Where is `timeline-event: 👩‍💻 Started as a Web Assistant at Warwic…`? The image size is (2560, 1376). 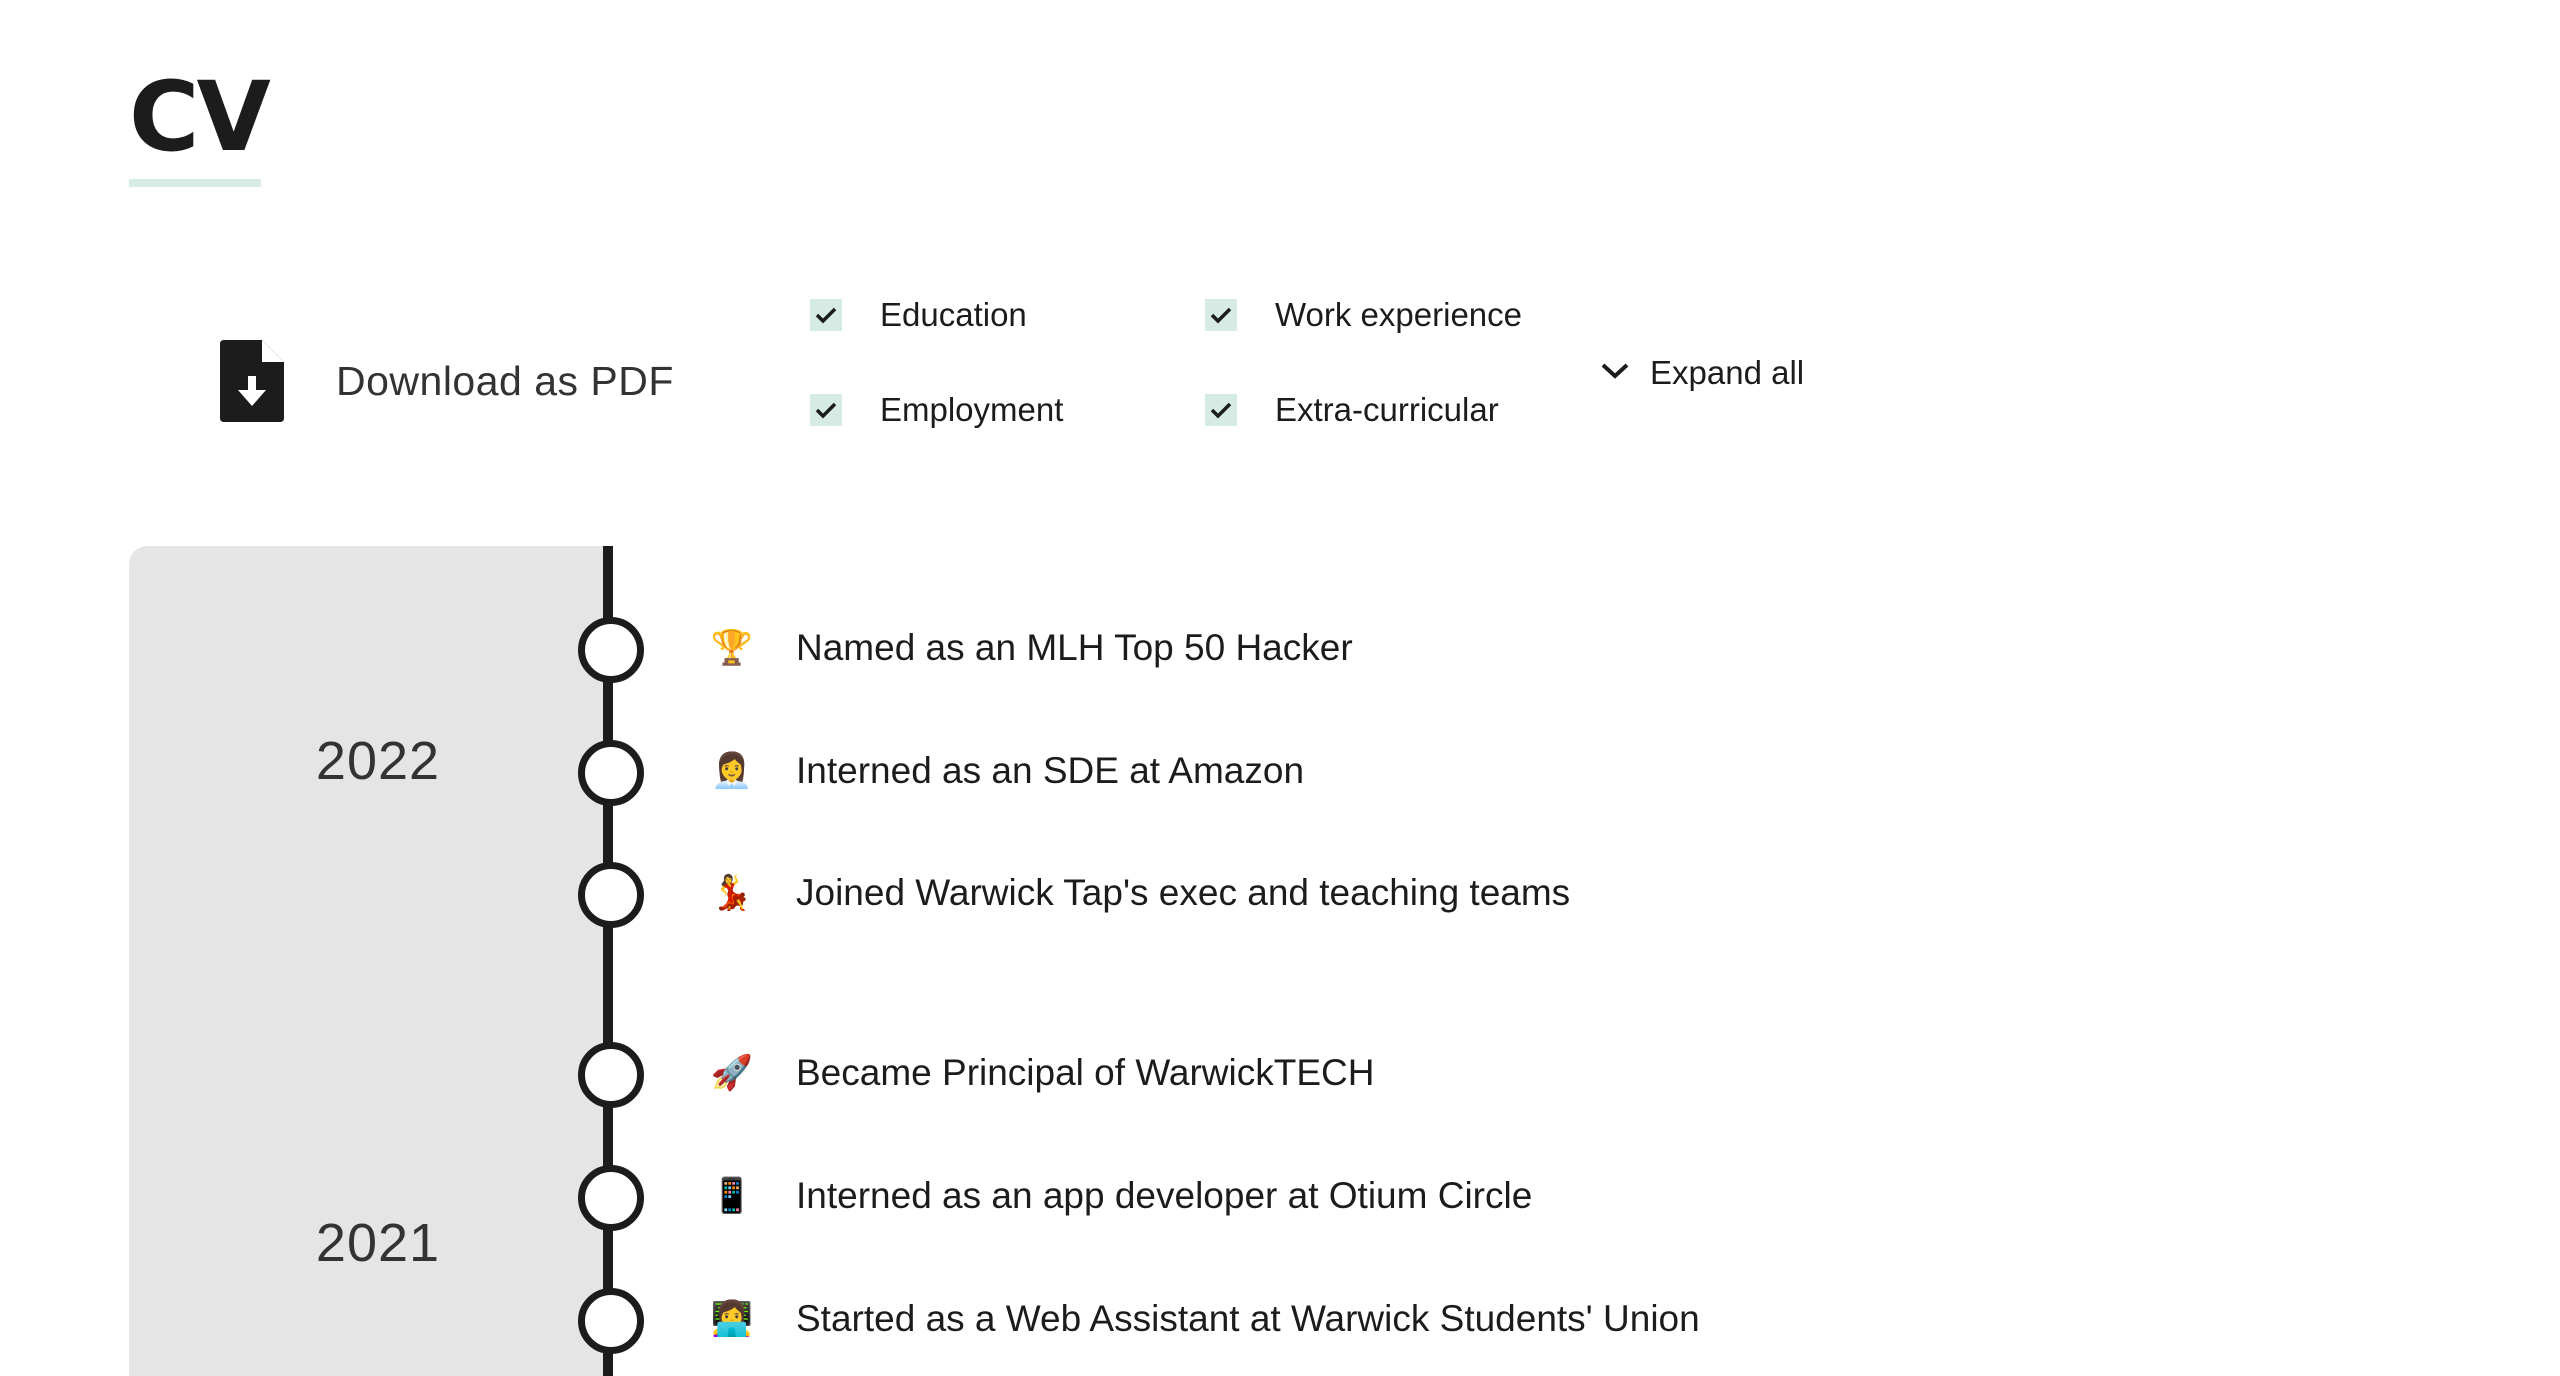 timeline-event: 👩‍💻 Started as a Web Assistant at Warwic… is located at coordinates (1205, 1319).